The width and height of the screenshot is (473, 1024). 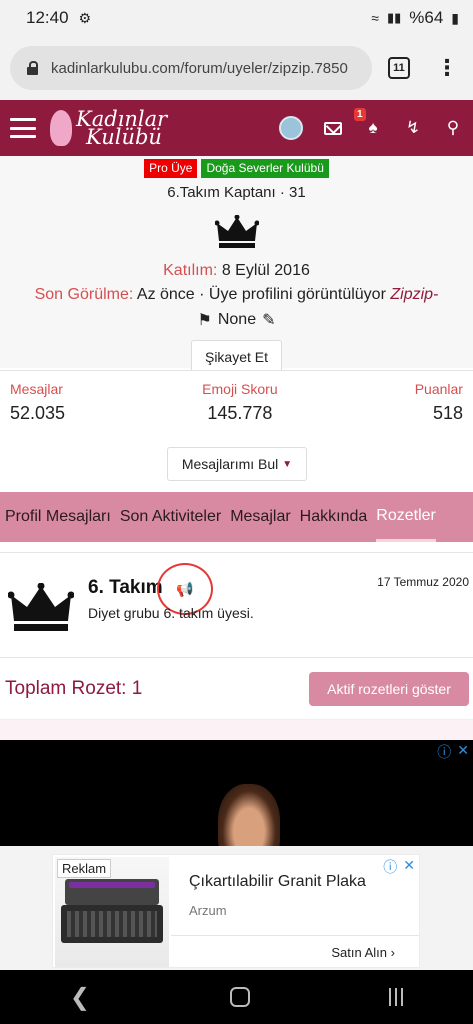 What do you see at coordinates (84, 868) in the screenshot?
I see `ad-label: Reklam` at bounding box center [84, 868].